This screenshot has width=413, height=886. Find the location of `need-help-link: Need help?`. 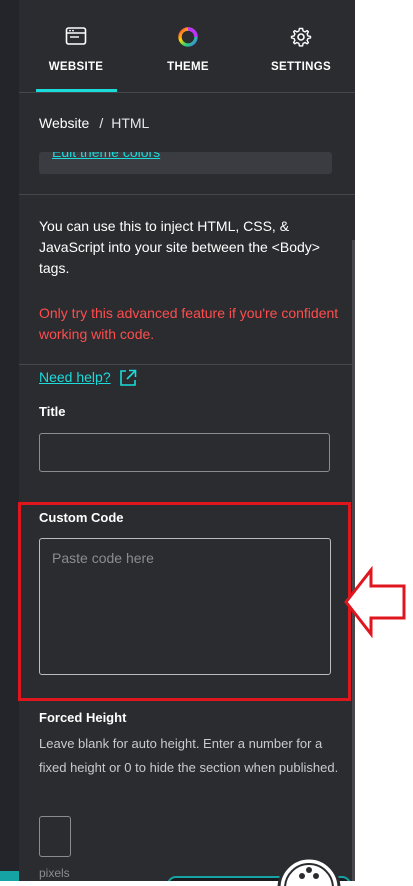

need-help-link: Need help? is located at coordinates (75, 377).